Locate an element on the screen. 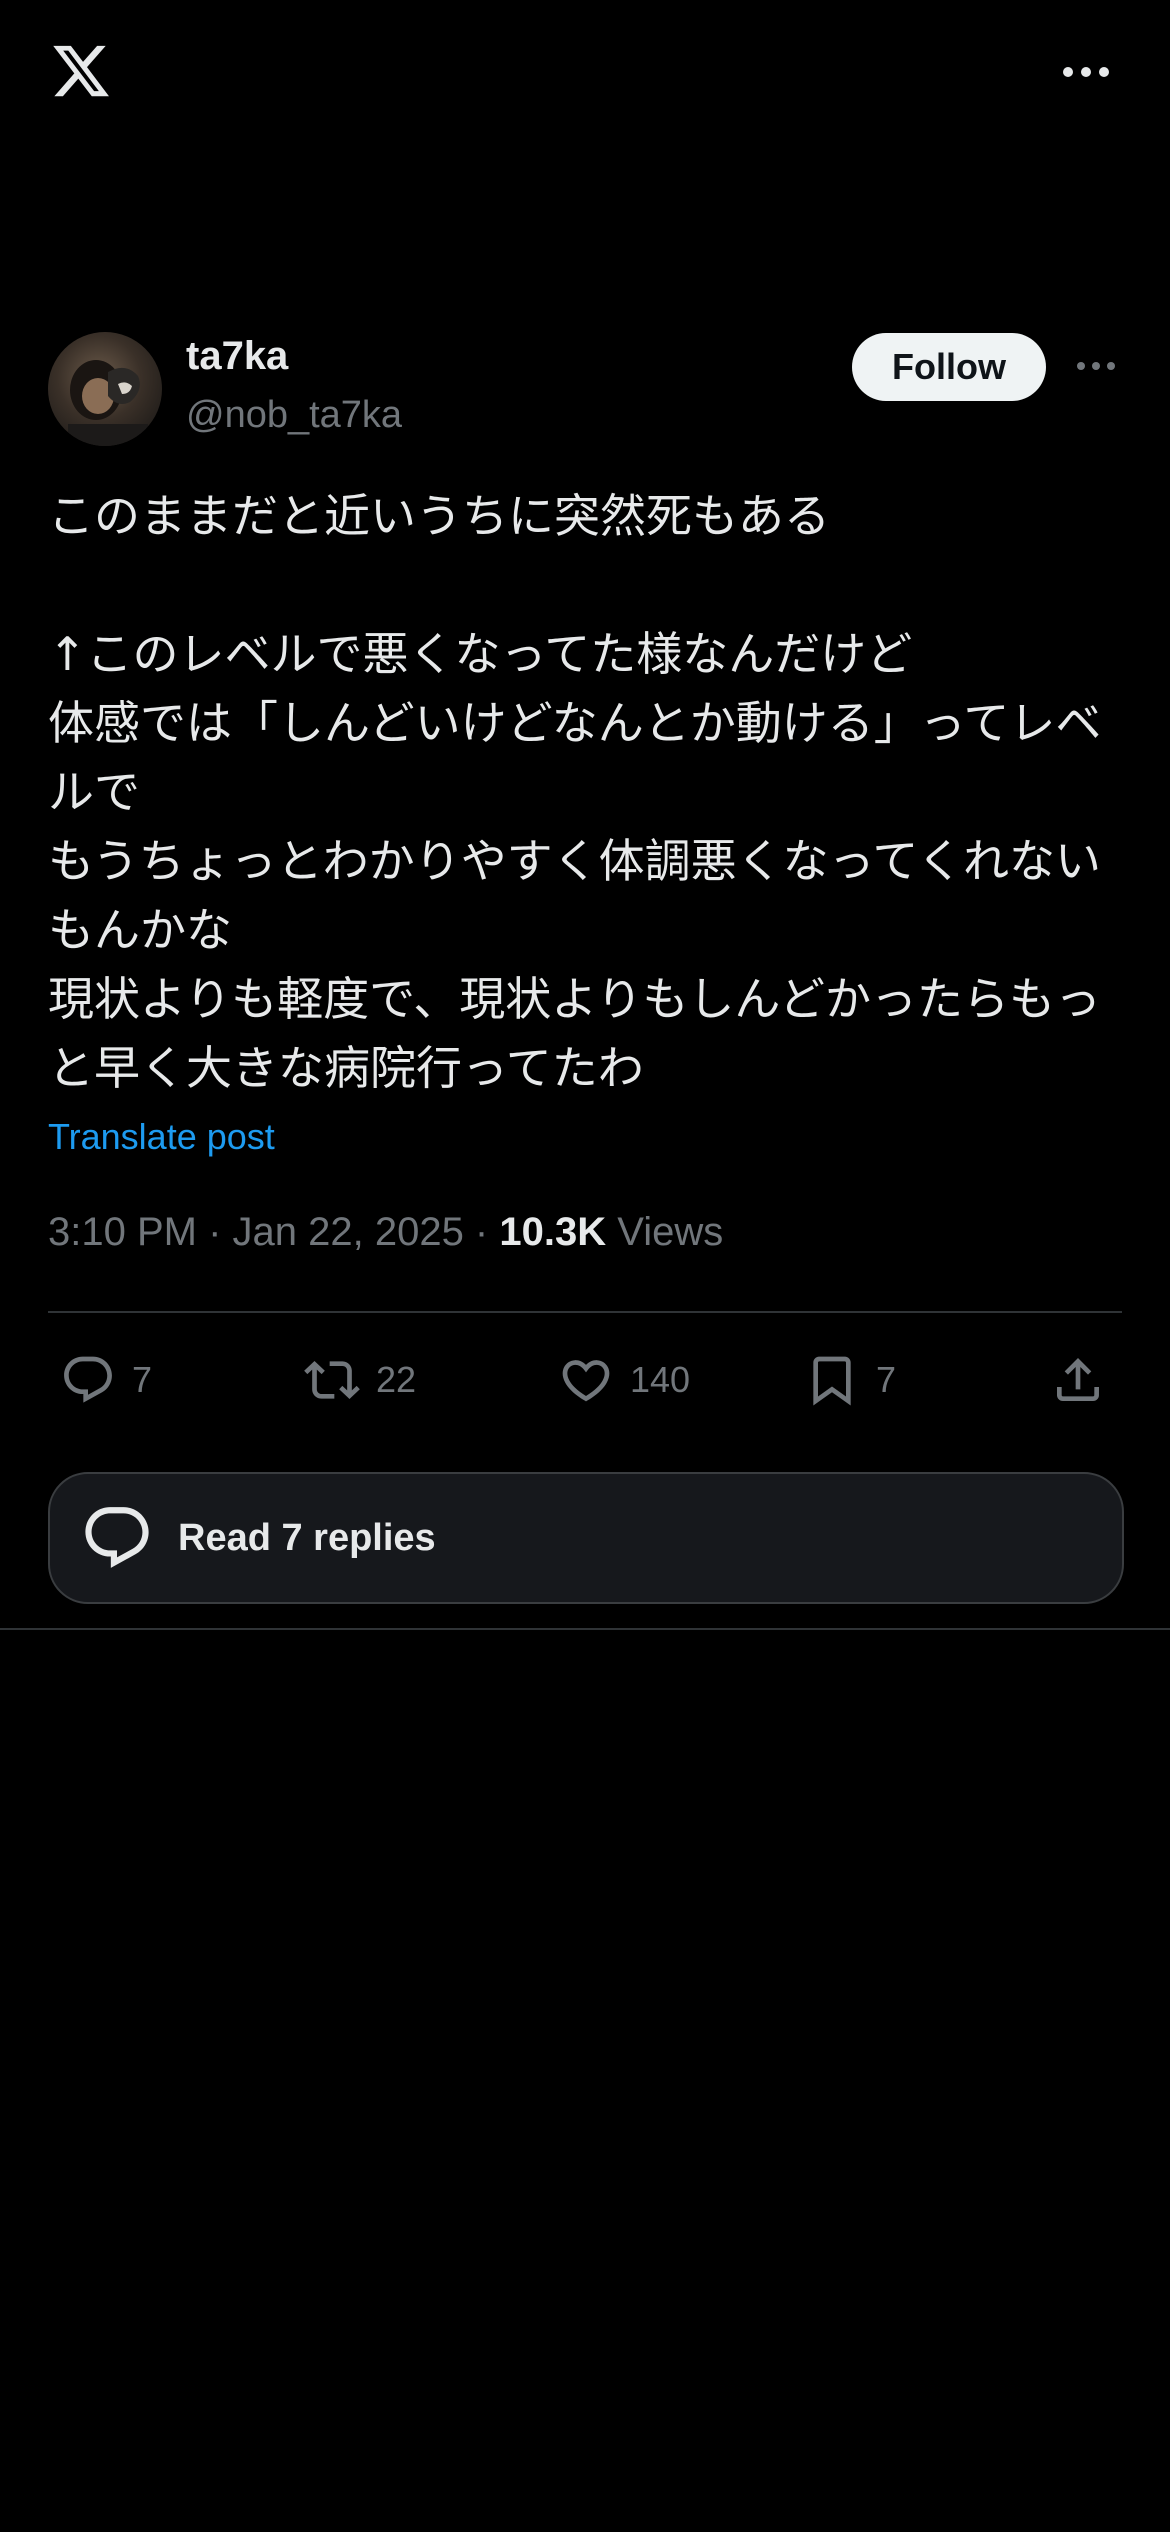 This screenshot has width=1170, height=2532. reply-button: 7 is located at coordinates (106, 1380).